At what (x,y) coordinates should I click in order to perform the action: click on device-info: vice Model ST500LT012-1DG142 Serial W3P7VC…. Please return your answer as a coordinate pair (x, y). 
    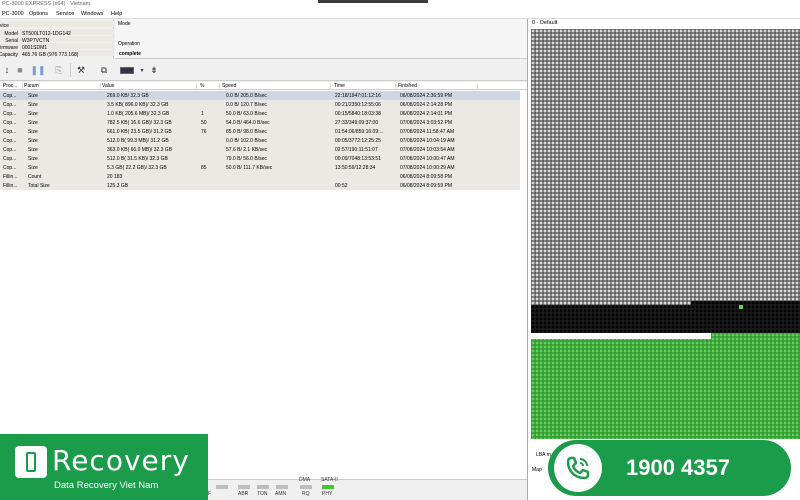
    Looking at the image, I should click on (57, 39).